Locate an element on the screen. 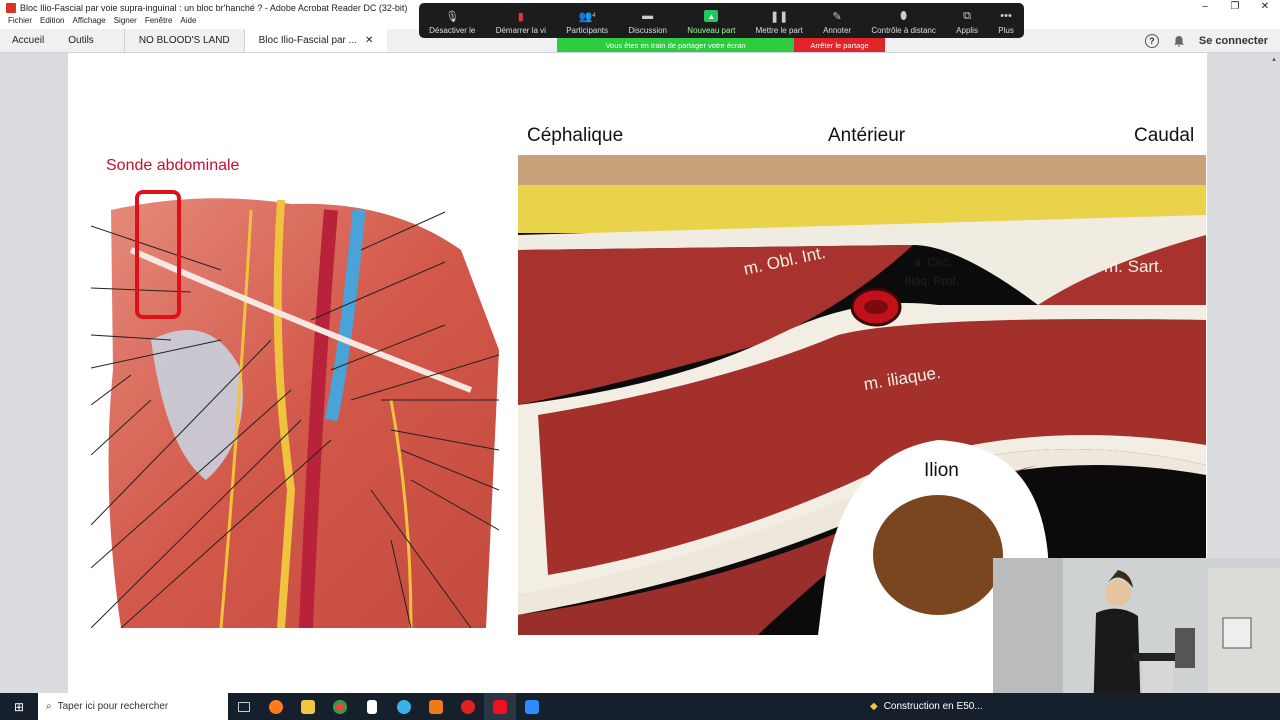  share-up-icon: ▲ is located at coordinates (711, 16).